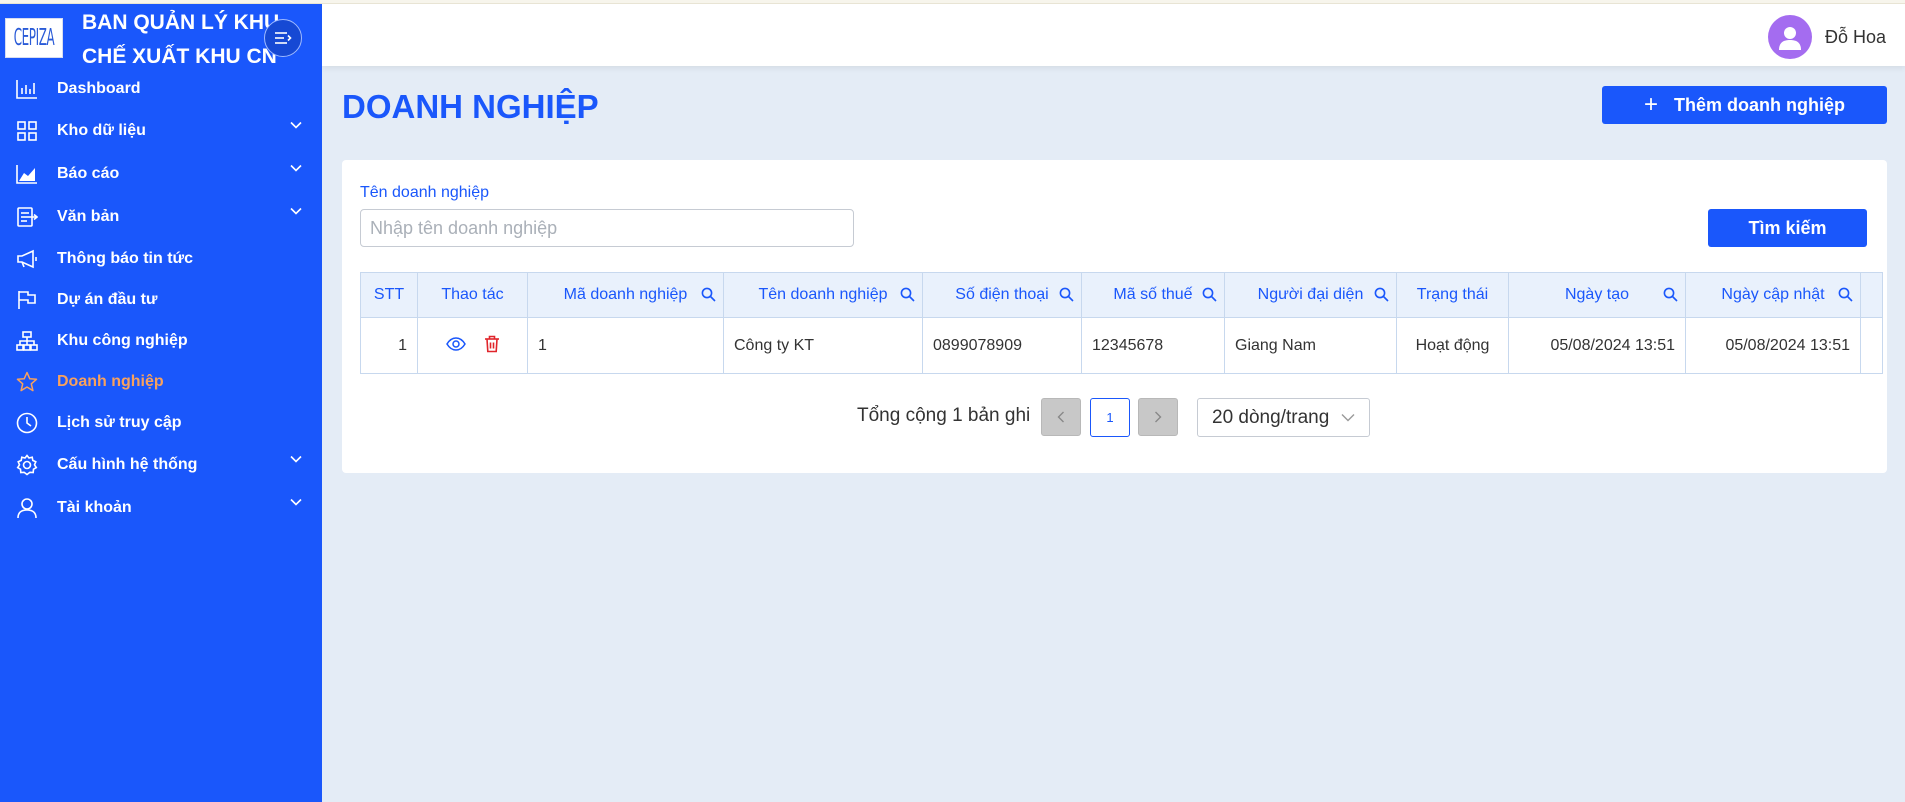 The width and height of the screenshot is (1905, 802). Describe the element at coordinates (944, 415) in the screenshot. I see `pagination-total: Tổng cộng 1 bản ghi` at that location.